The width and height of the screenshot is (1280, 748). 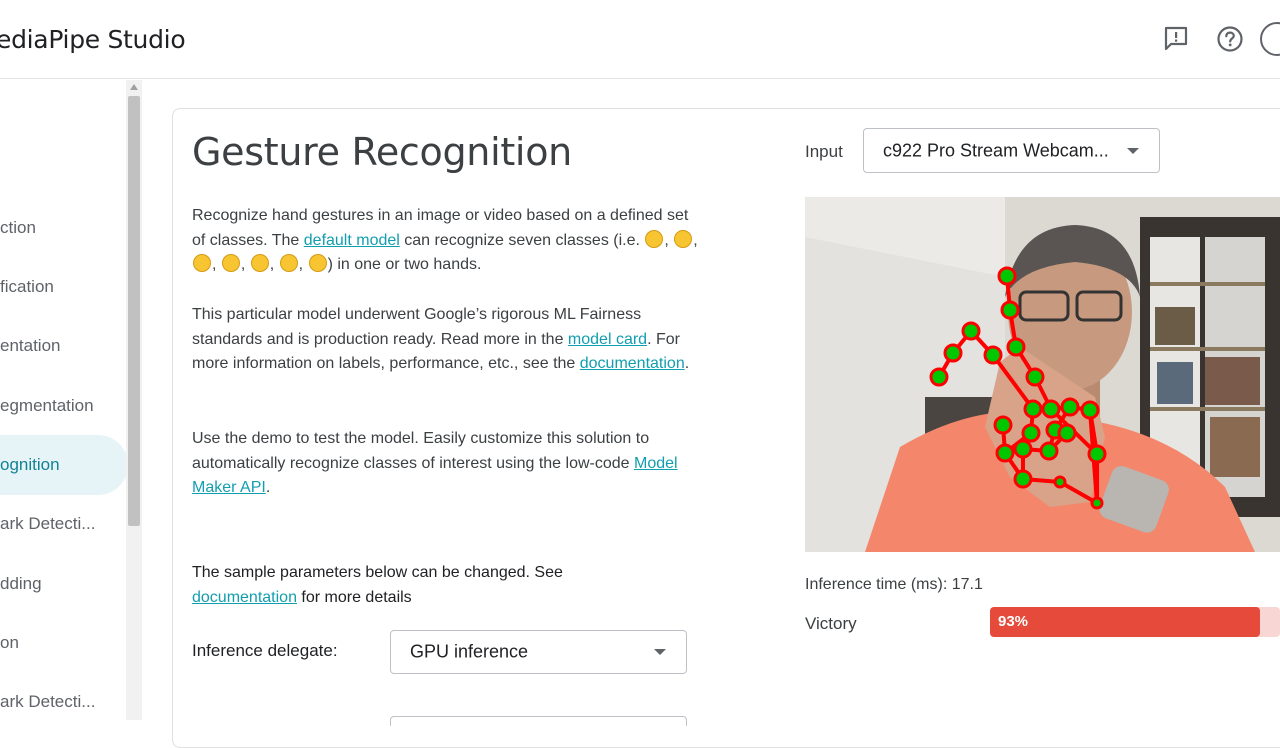 What do you see at coordinates (18, 227) in the screenshot?
I see `sidebar-item-label: ction` at bounding box center [18, 227].